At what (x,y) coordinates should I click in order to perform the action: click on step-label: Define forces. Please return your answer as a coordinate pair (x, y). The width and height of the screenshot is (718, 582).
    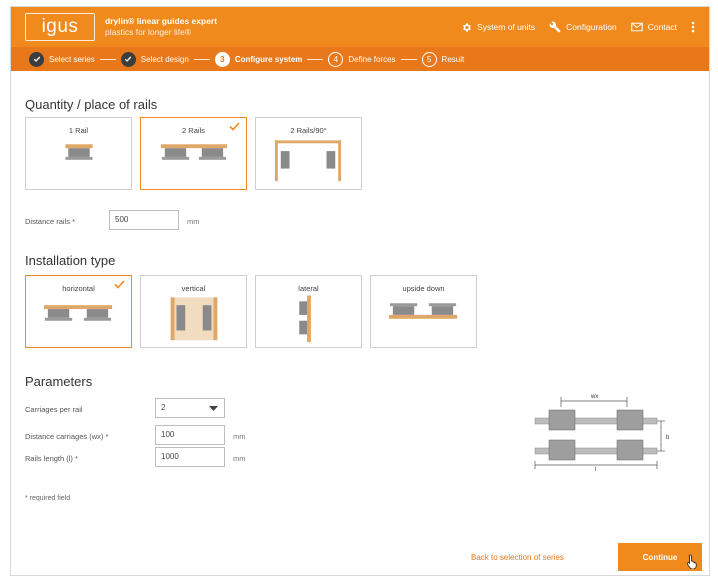
    Looking at the image, I should click on (372, 59).